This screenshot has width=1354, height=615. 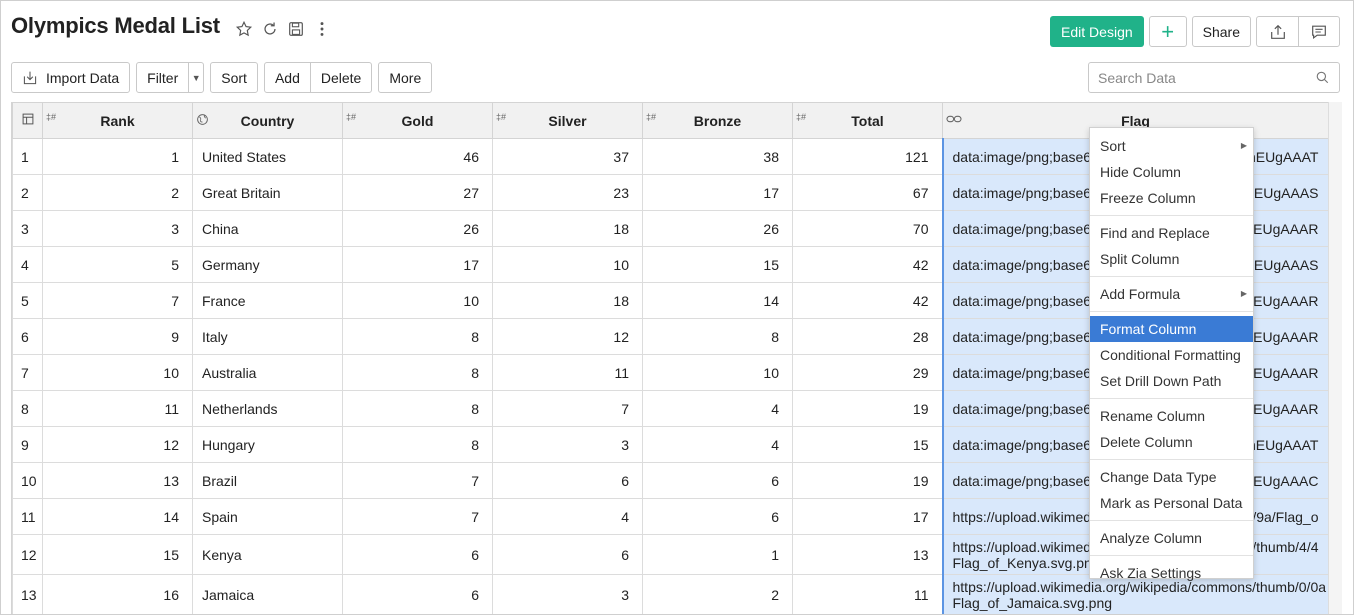 What do you see at coordinates (27, 372) in the screenshot?
I see `row-number-cell: 7` at bounding box center [27, 372].